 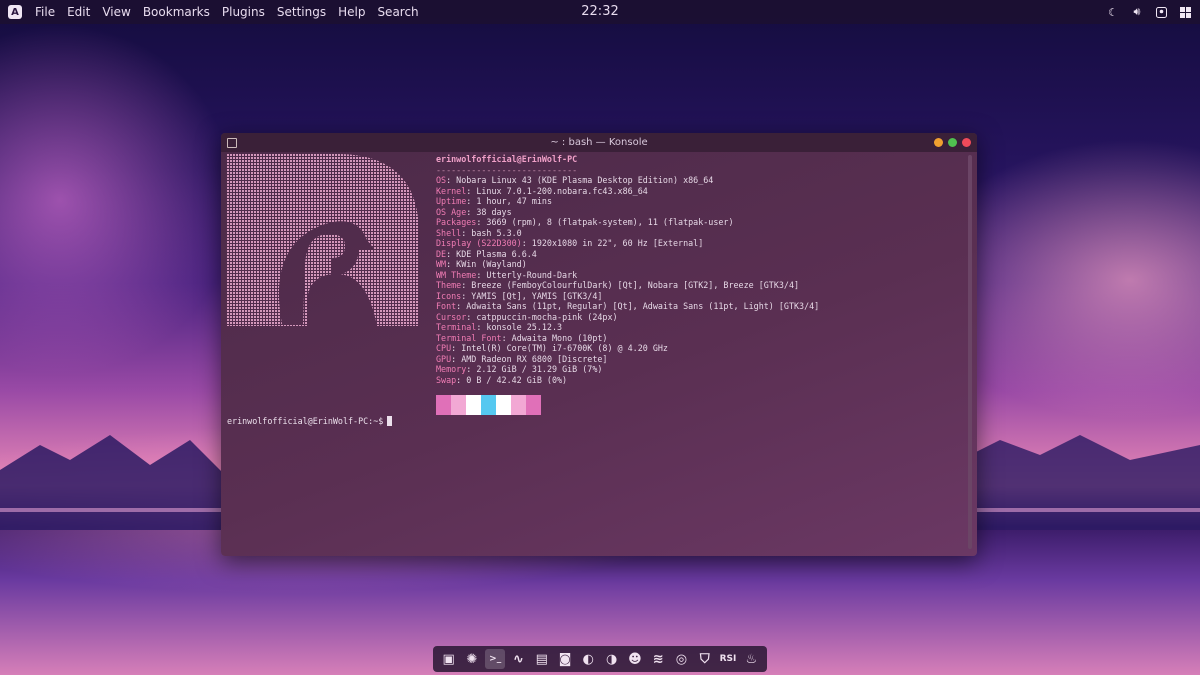 I want to click on firefox-icon: ◑, so click(x=612, y=659).